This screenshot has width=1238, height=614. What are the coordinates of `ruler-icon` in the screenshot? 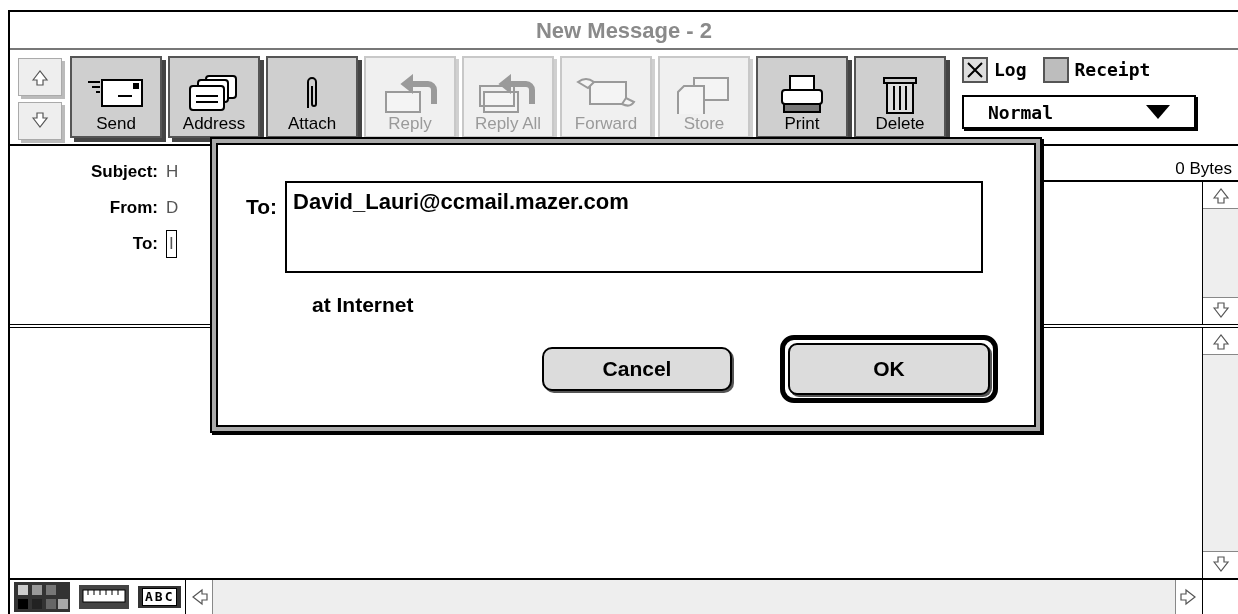 It's located at (104, 597).